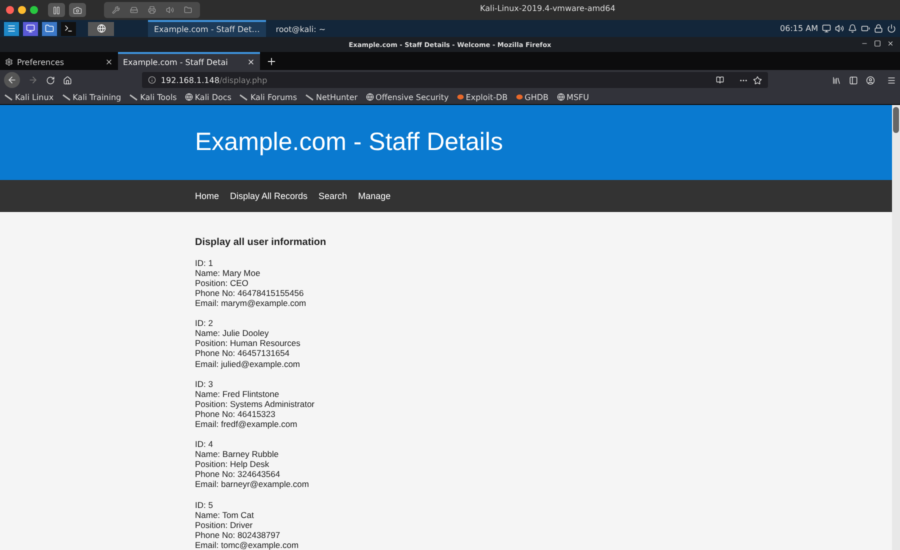 The height and width of the screenshot is (550, 900). I want to click on record-line: Position: Driver, so click(224, 525).